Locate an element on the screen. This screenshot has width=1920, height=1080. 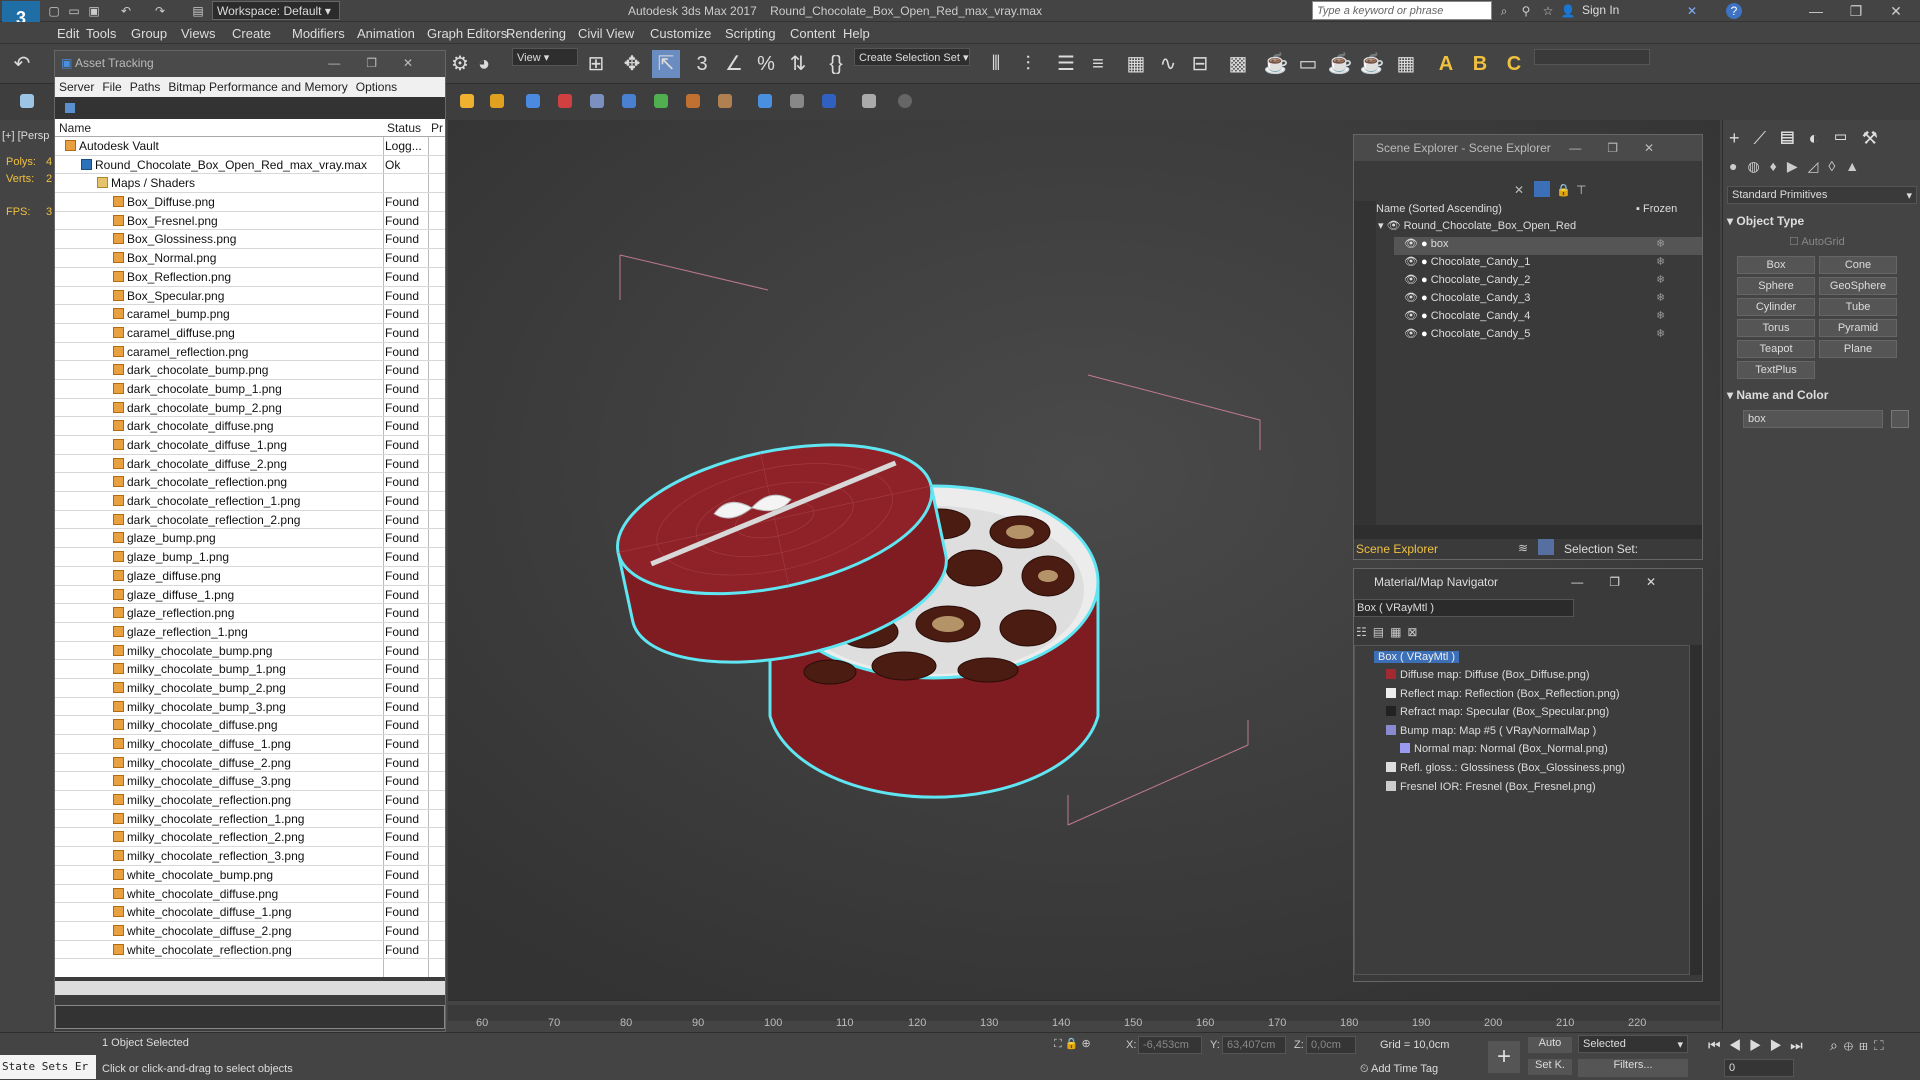
save-icon: ▣ is located at coordinates (94, 11).